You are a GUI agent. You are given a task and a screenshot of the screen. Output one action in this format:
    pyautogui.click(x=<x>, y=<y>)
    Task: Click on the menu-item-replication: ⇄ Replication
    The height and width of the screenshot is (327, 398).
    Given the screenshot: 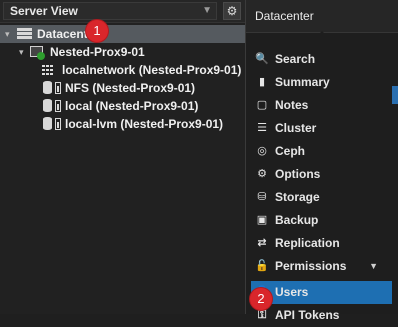 What is the action you would take?
    pyautogui.click(x=319, y=243)
    